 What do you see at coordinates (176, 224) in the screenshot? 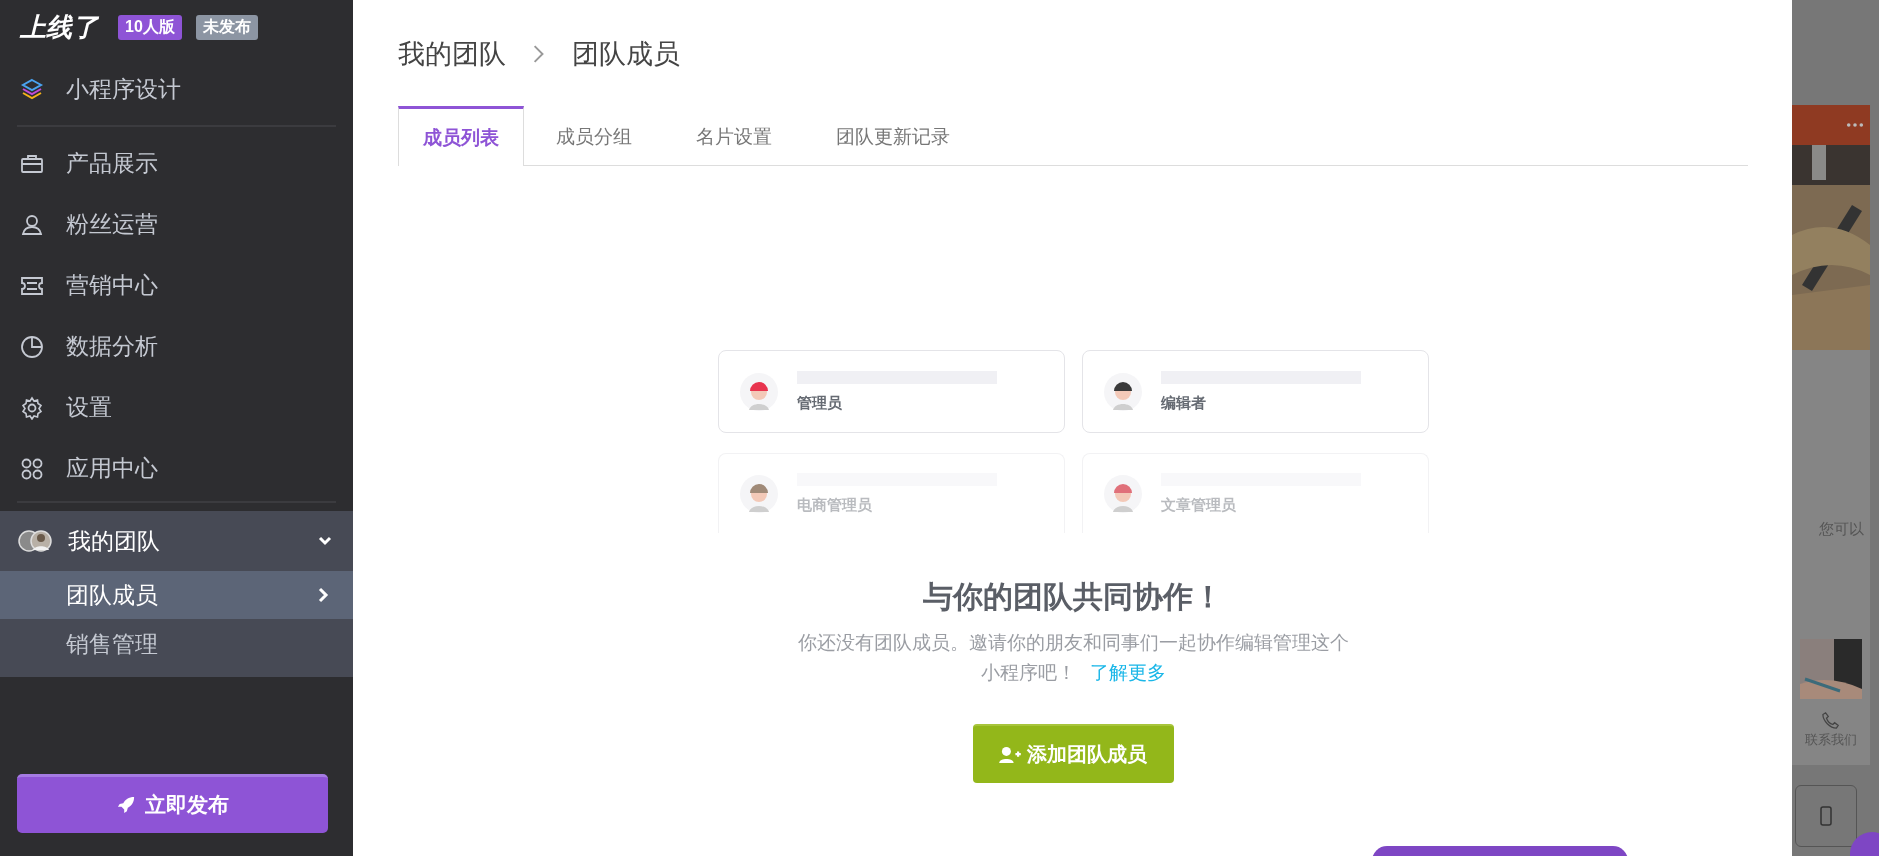
I see `sidebar-item: 粉丝运营` at bounding box center [176, 224].